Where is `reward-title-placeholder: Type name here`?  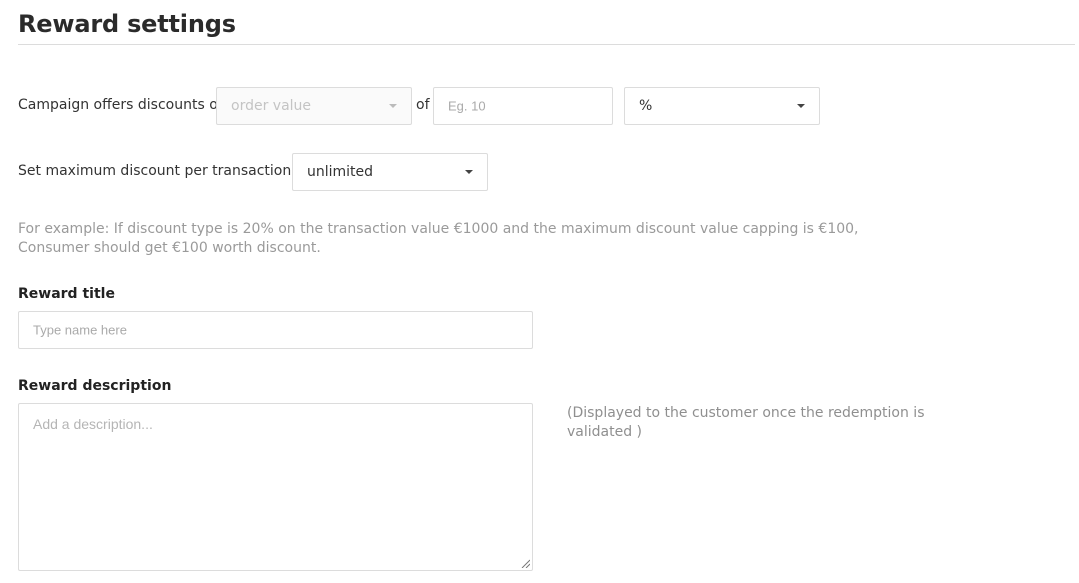 reward-title-placeholder: Type name here is located at coordinates (80, 330).